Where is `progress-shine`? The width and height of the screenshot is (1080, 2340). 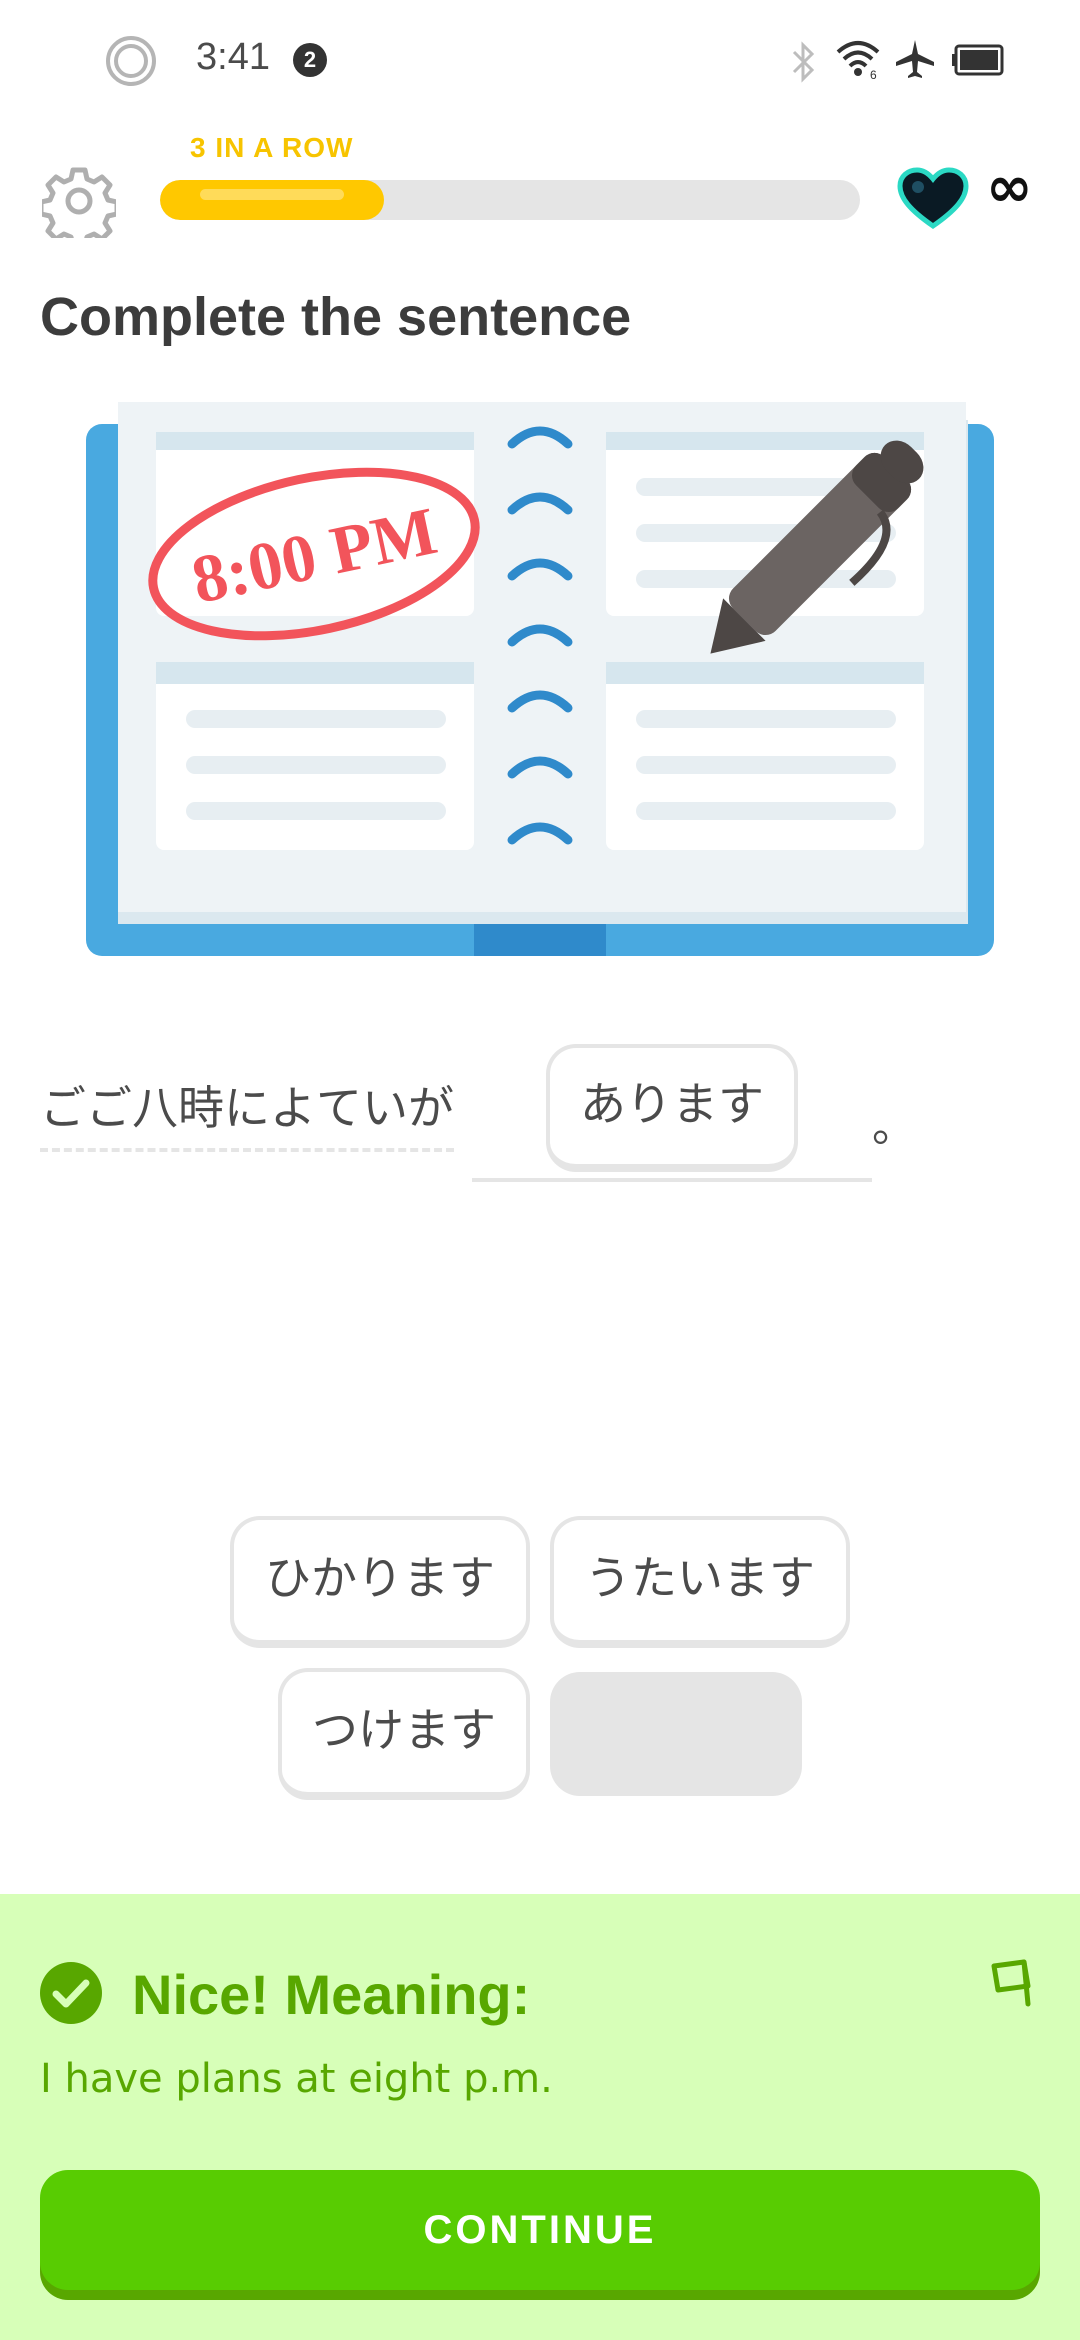
progress-shine is located at coordinates (272, 194).